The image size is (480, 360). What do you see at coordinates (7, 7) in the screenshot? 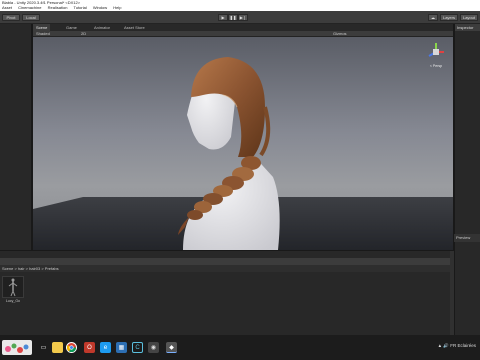
I see `menu-item-asset: Asset` at bounding box center [7, 7].